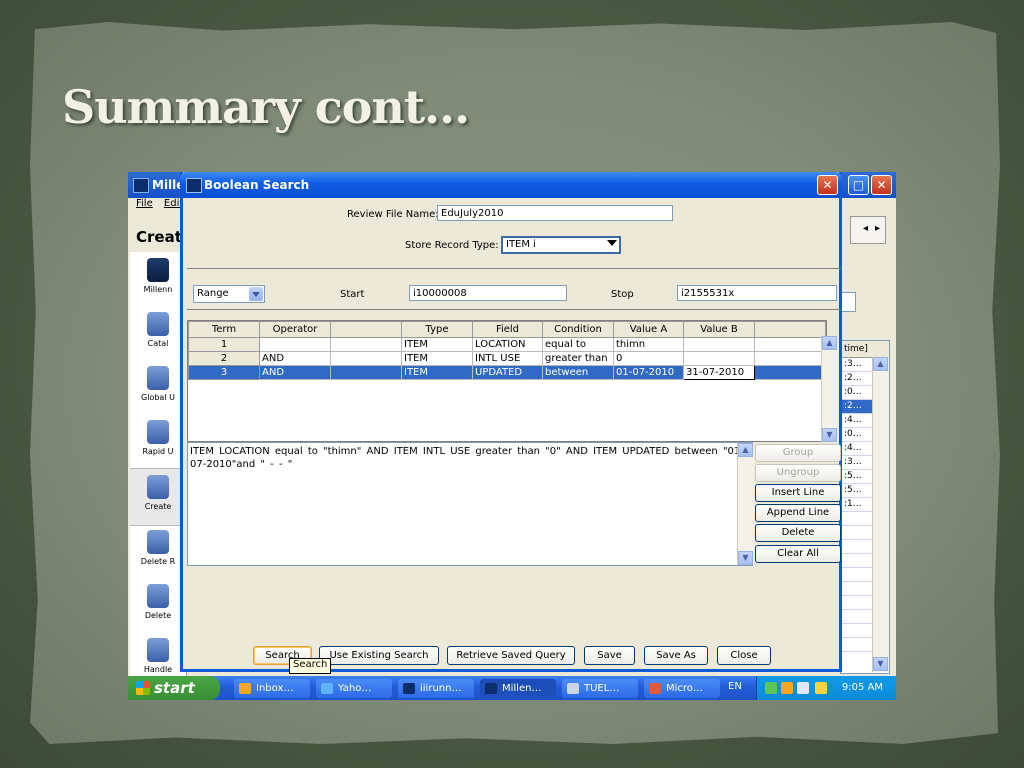 This screenshot has width=1024, height=768. Describe the element at coordinates (158, 330) in the screenshot. I see `nav-item-catalog: Catal` at that location.